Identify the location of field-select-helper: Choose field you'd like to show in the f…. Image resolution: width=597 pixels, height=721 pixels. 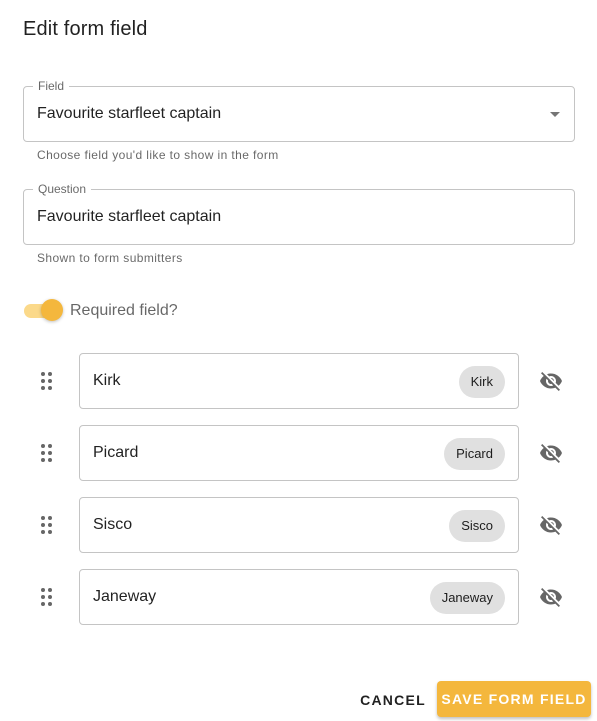
(158, 155).